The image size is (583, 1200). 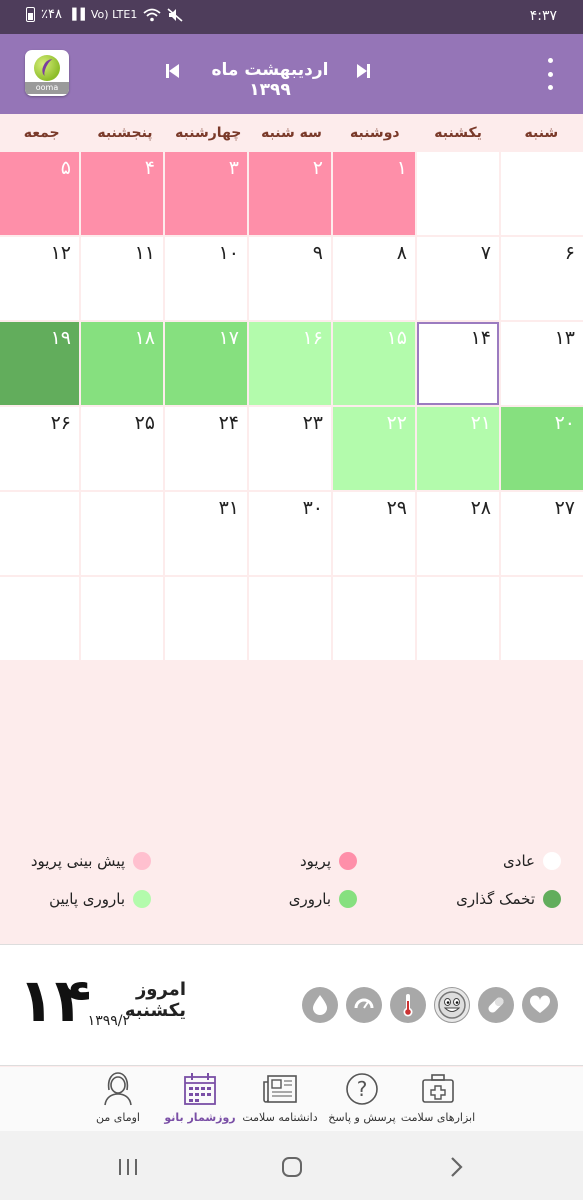 I want to click on weekday-friday: جمعه, so click(x=41, y=133).